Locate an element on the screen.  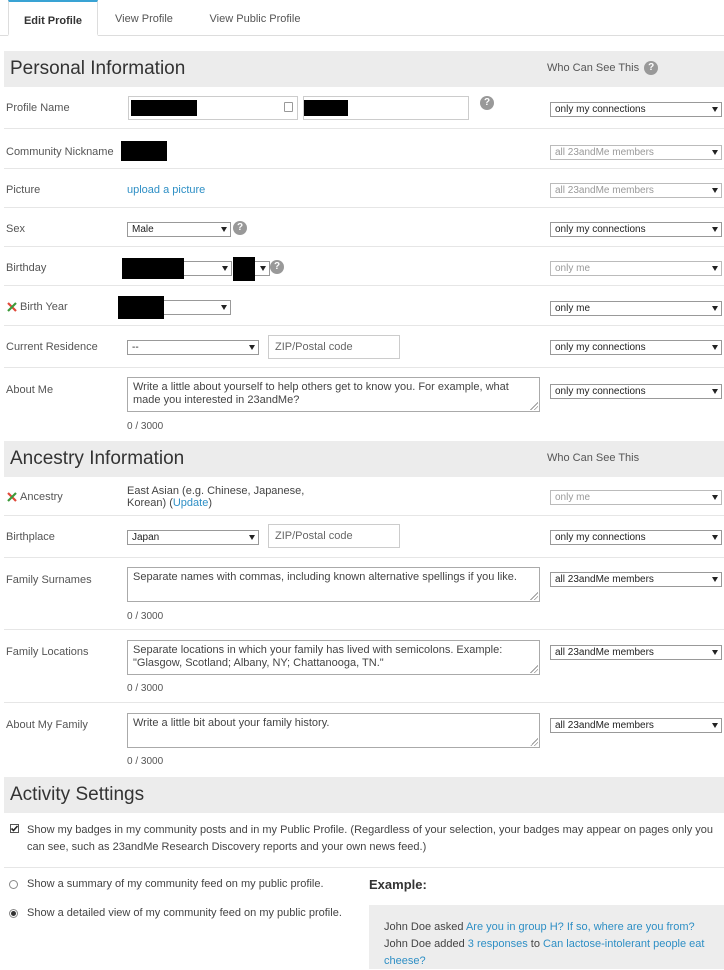
family-locations-counter: 0 / 3000 is located at coordinates (145, 688).